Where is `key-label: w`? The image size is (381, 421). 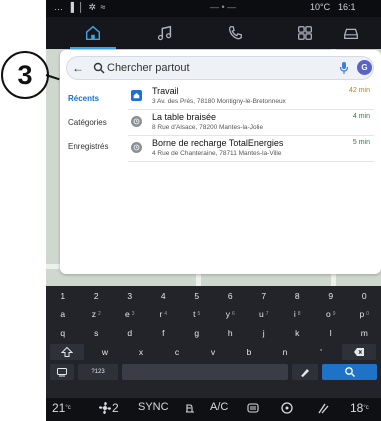 key-label: w is located at coordinates (105, 352).